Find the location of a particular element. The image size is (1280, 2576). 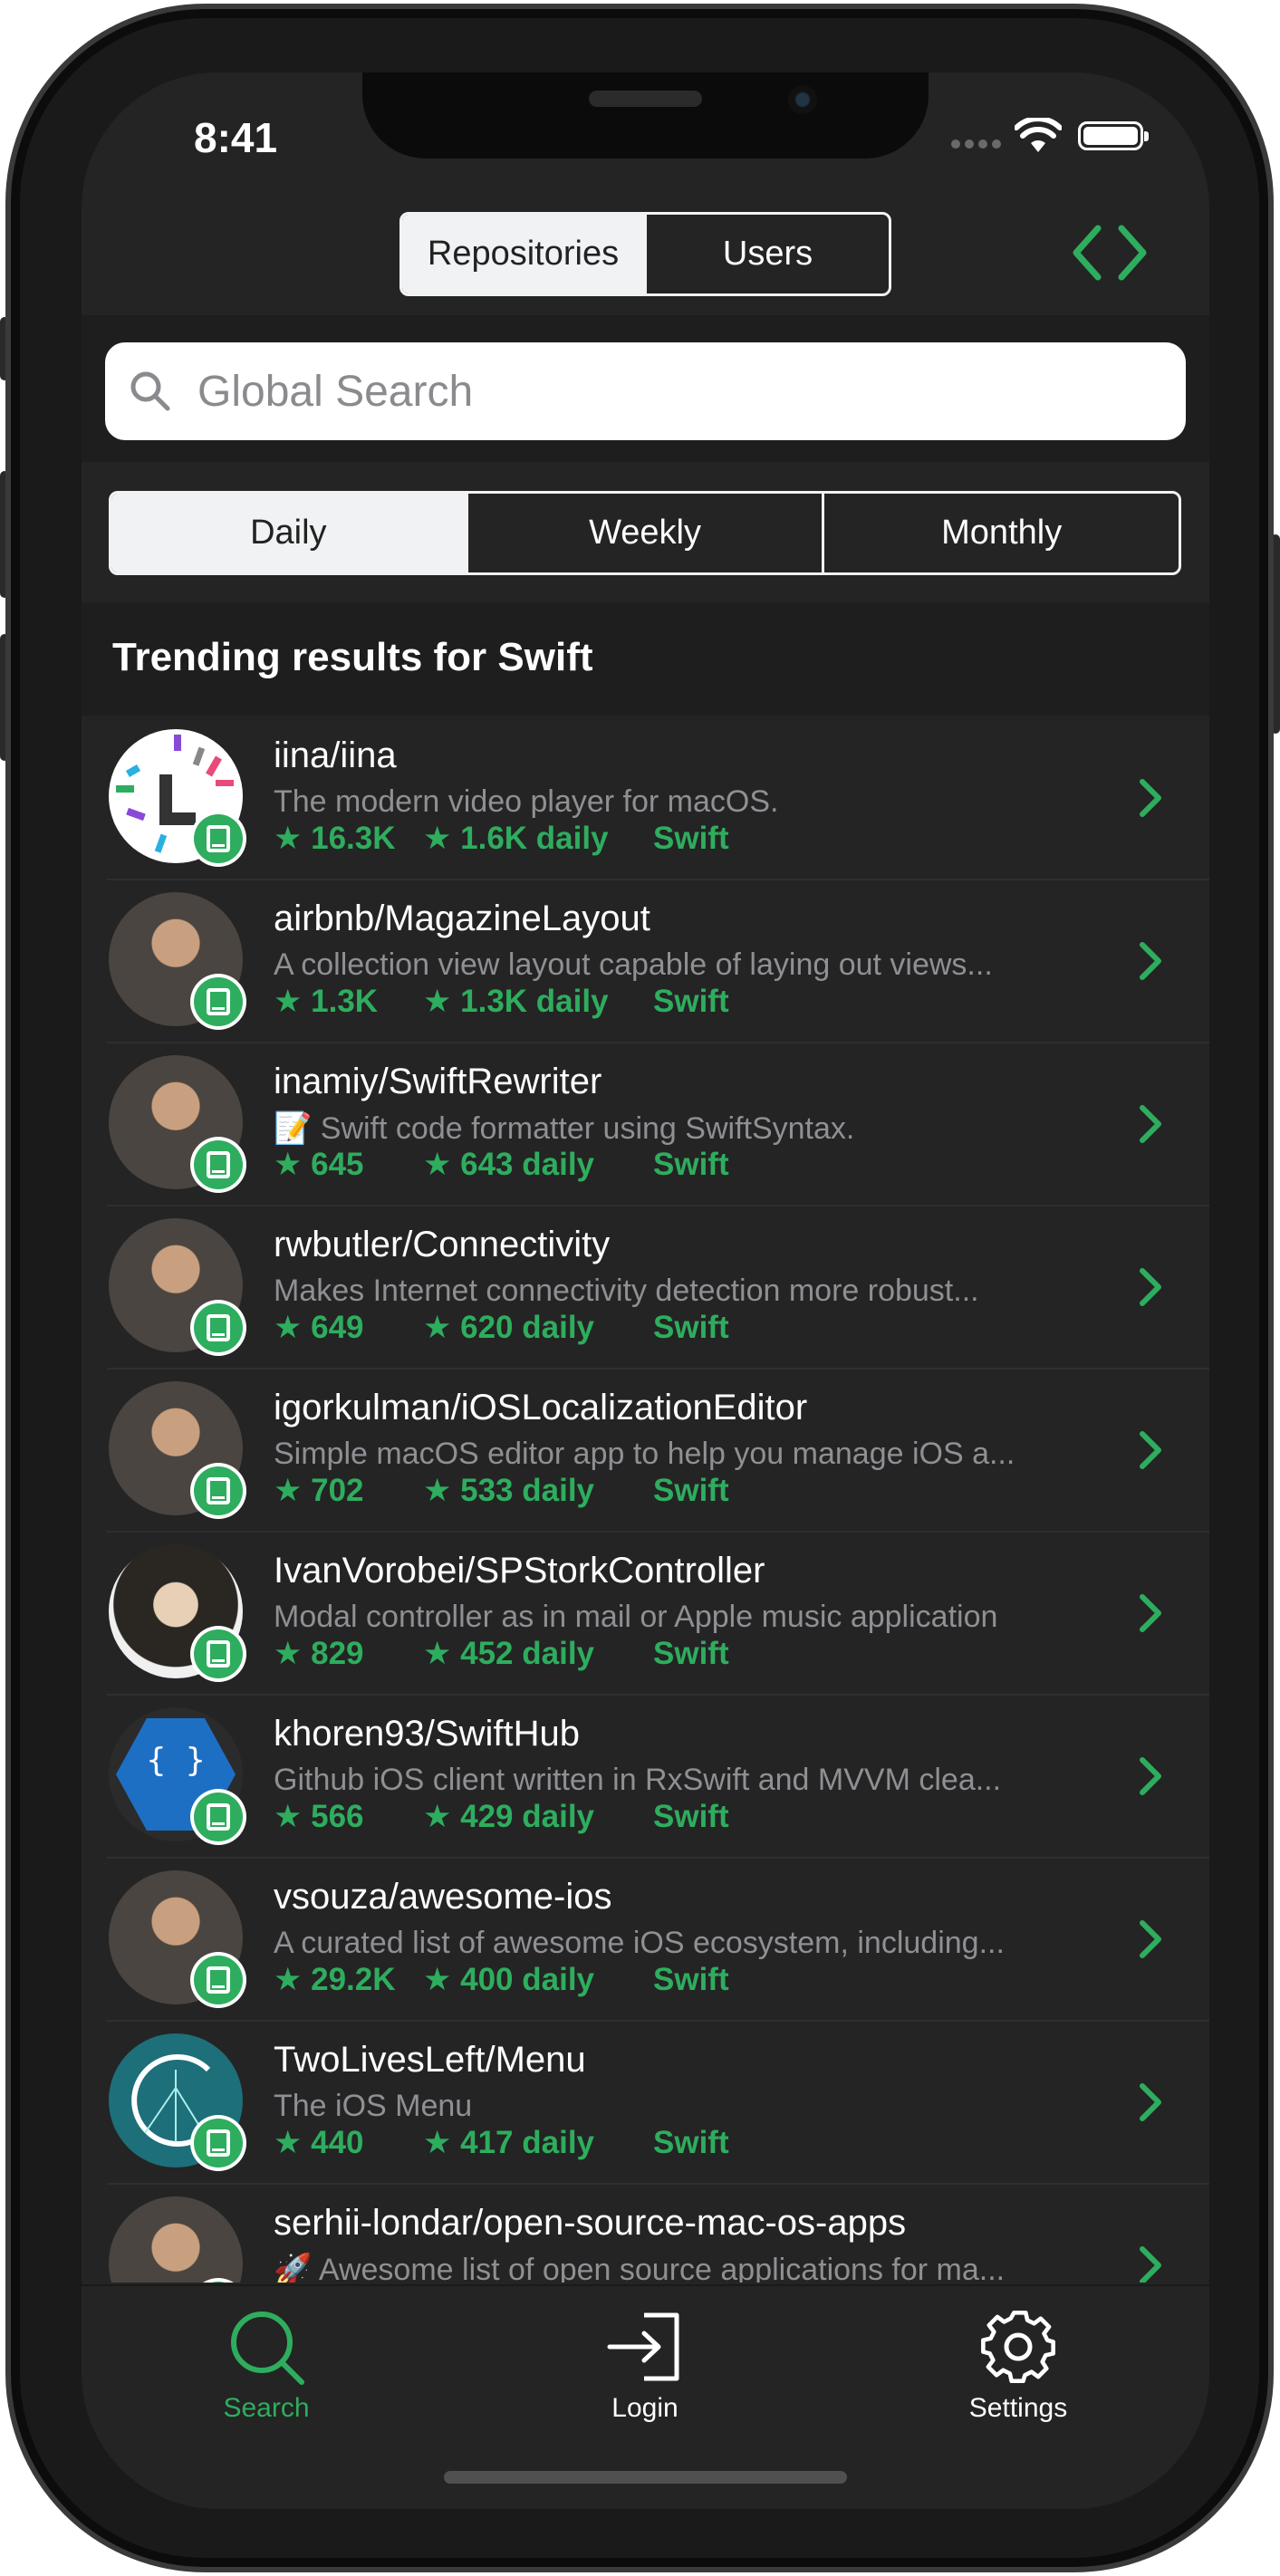

tab-search: Search is located at coordinates (266, 2365).